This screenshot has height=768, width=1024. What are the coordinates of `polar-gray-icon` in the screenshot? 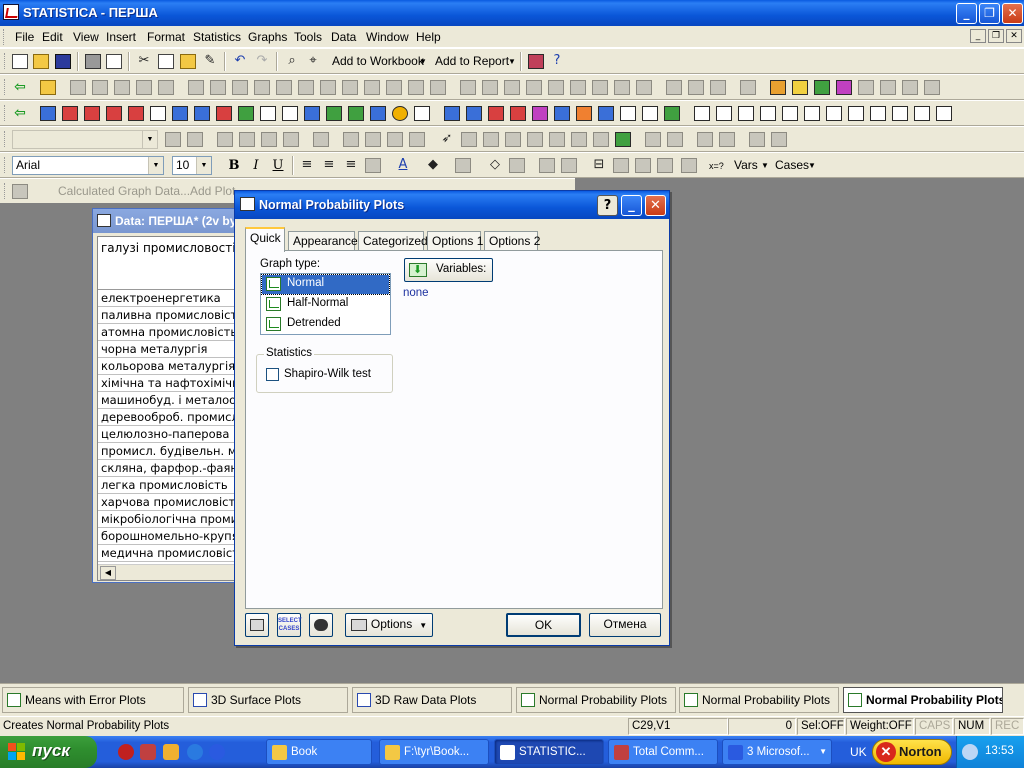 It's located at (512, 87).